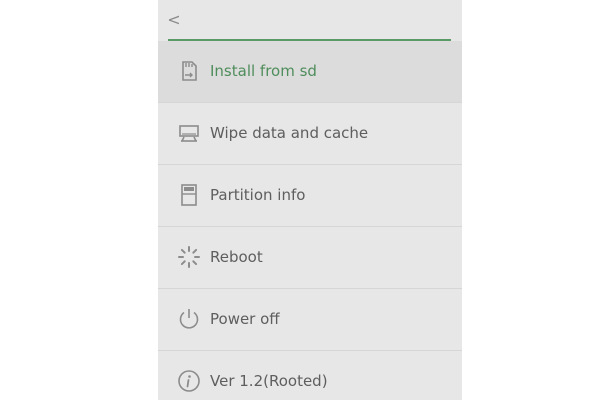 The width and height of the screenshot is (600, 400). Describe the element at coordinates (189, 257) in the screenshot. I see `reboot-spinner-icon` at that location.